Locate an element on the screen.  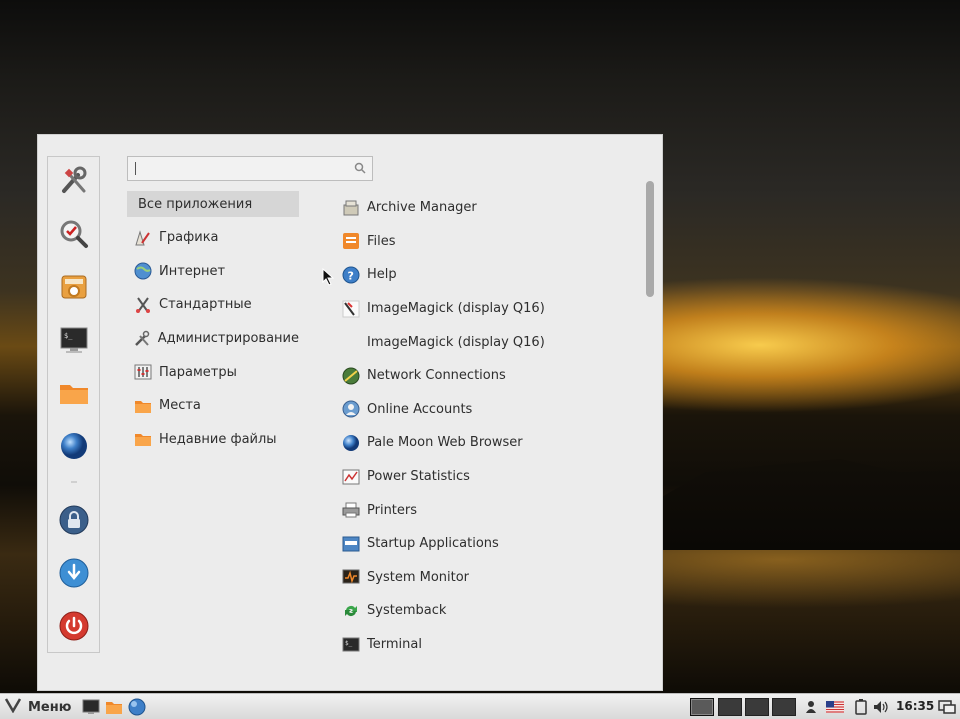
category-accessories: Стандартные is located at coordinates (213, 305).